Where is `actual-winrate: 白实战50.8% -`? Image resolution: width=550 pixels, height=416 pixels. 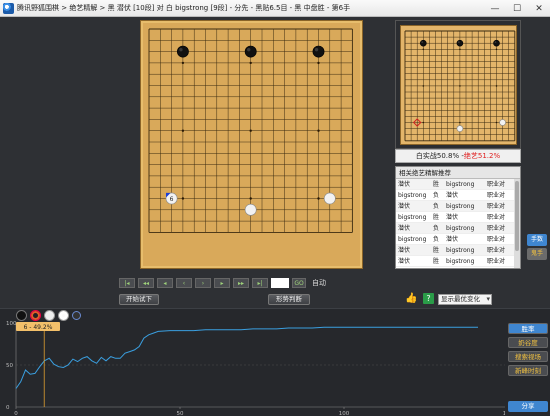
actual-winrate: 白实战50.8% - is located at coordinates (439, 156).